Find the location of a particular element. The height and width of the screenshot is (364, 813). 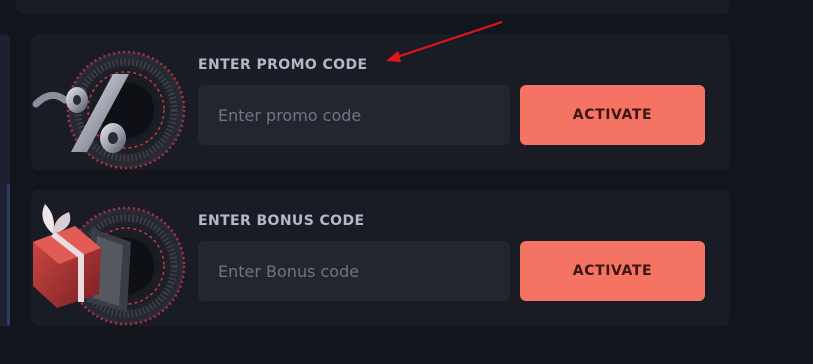

bonus-code-title: ENTER BONUS CODE is located at coordinates (281, 221).